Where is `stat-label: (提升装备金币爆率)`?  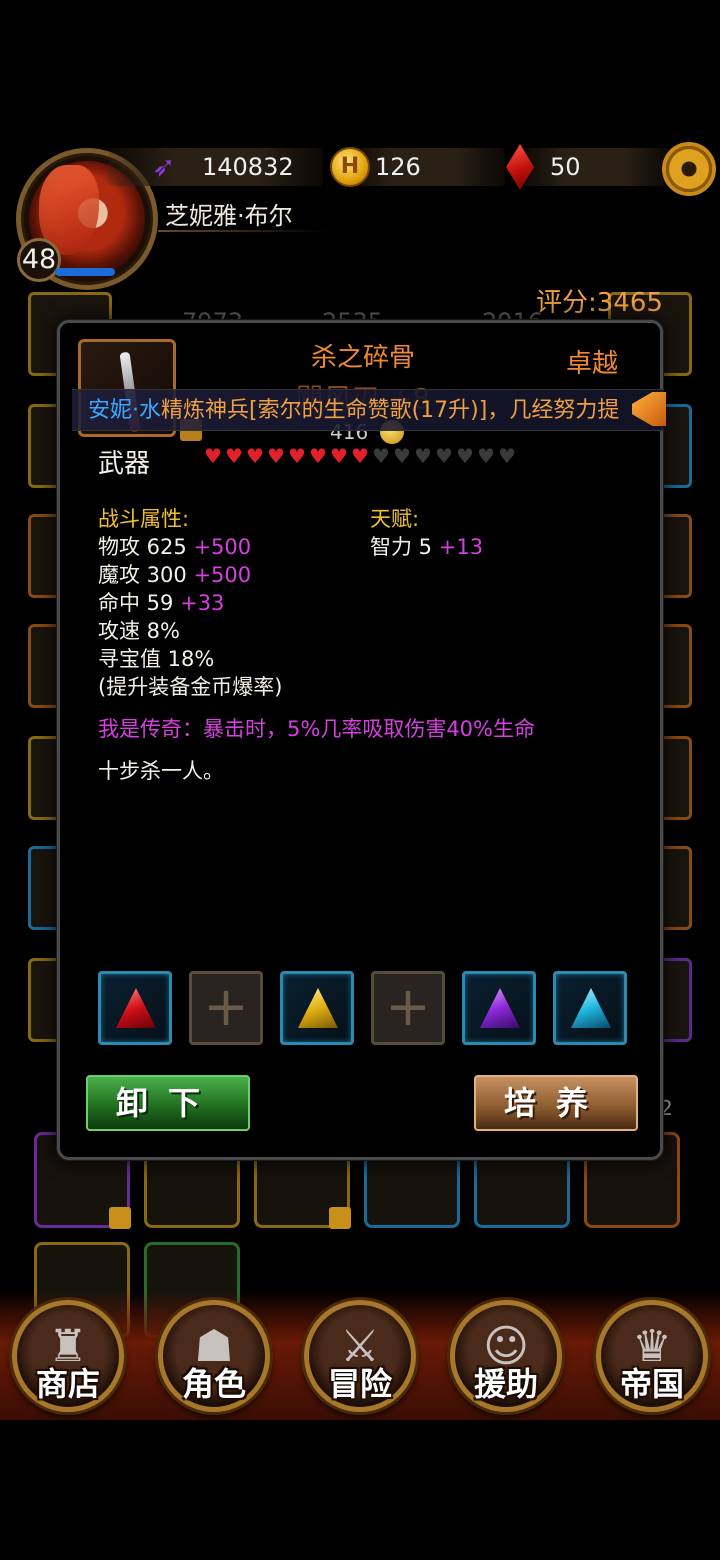 stat-label: (提升装备金币爆率) is located at coordinates (190, 687).